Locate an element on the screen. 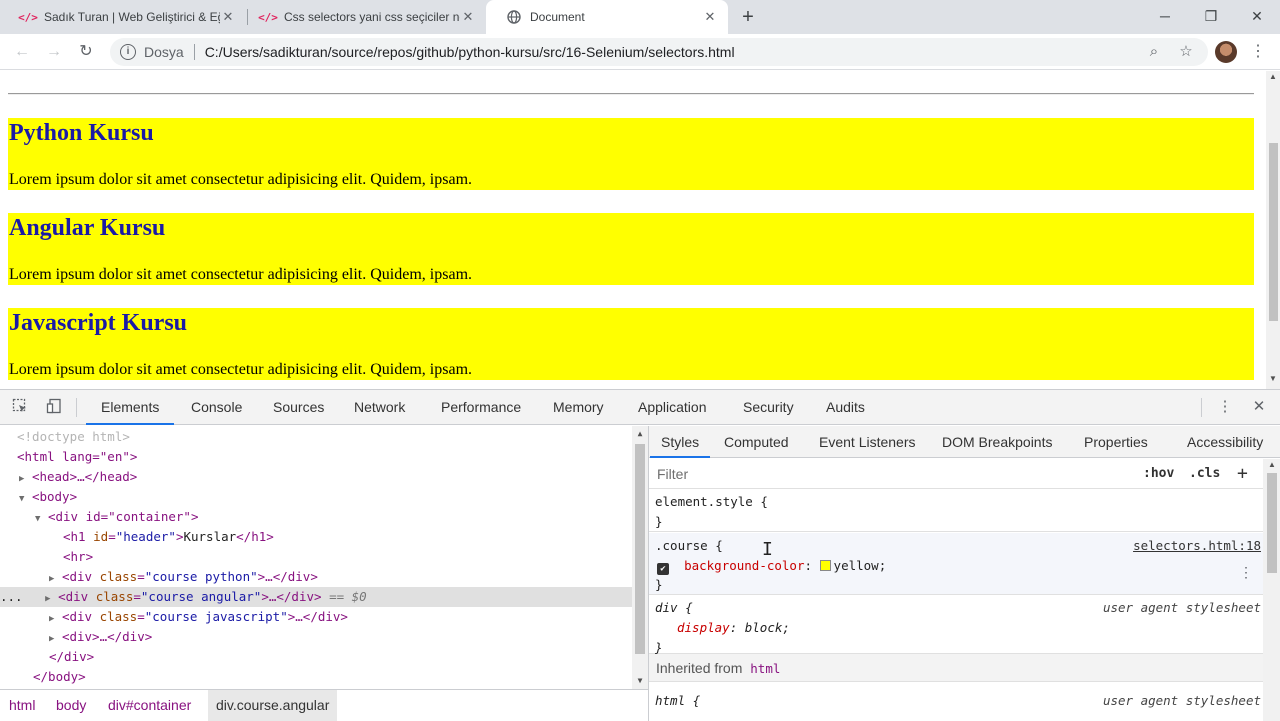 Image resolution: width=1280 pixels, height=721 pixels. tab-title: Document is located at coordinates (557, 17).